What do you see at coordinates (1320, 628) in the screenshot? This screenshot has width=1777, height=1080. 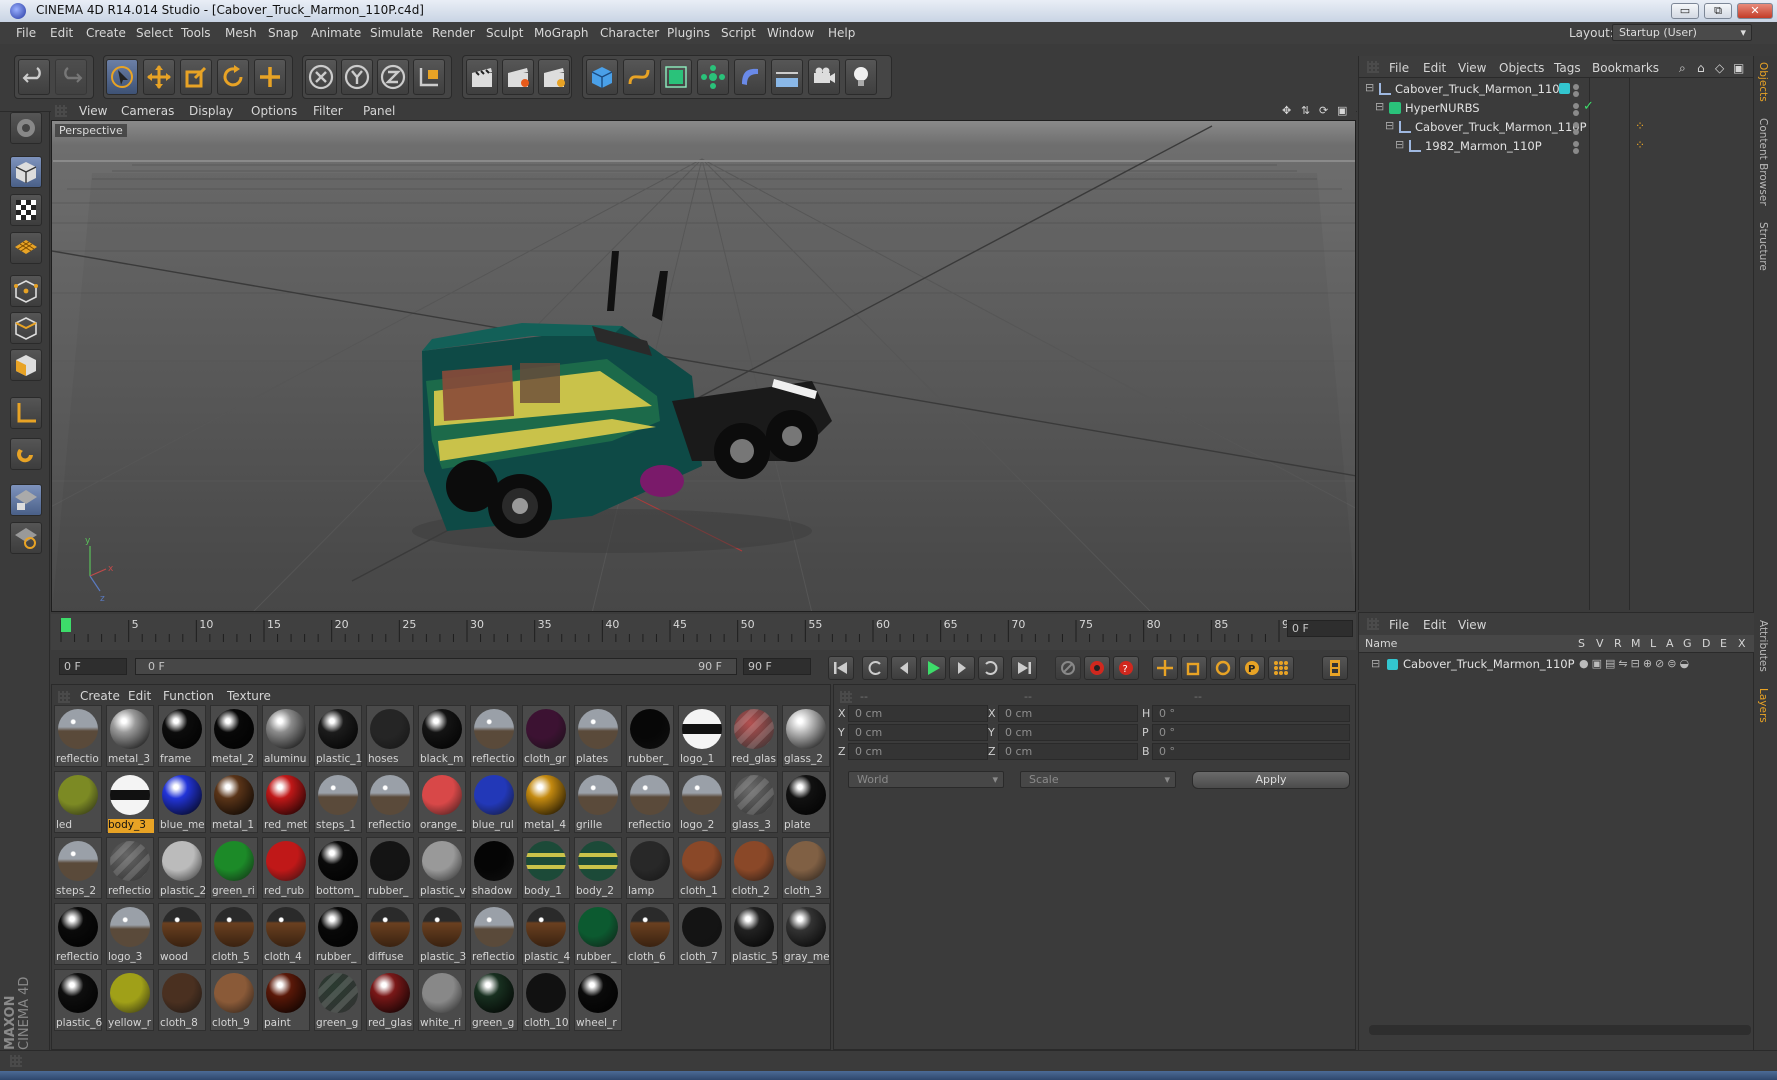 I see `current-frame-field: 0 F` at bounding box center [1320, 628].